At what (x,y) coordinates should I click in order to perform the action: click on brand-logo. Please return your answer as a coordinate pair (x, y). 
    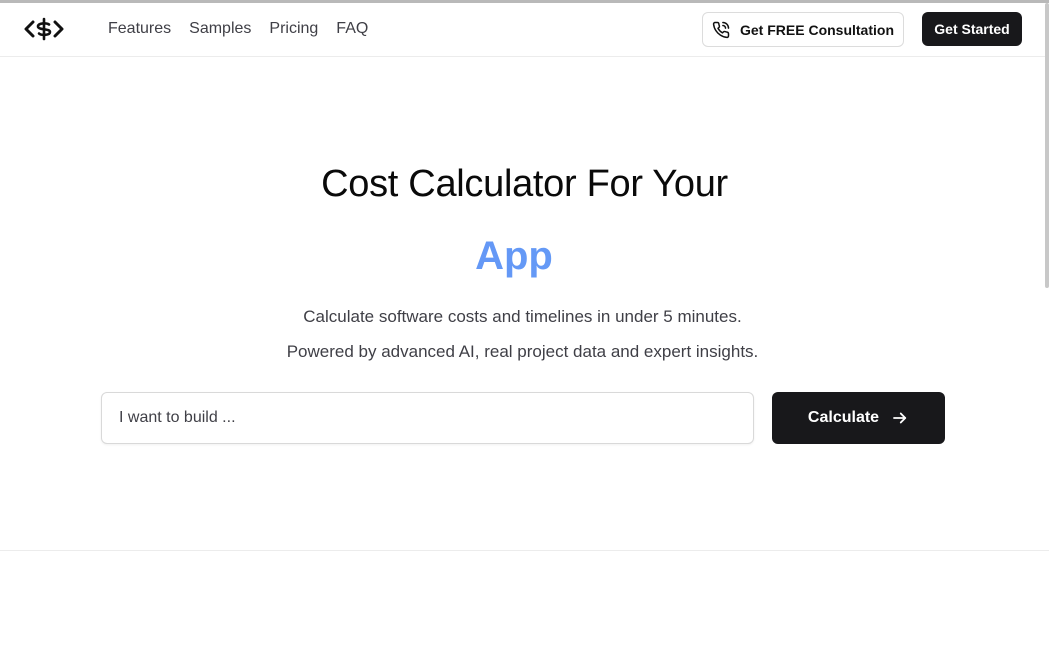
    Looking at the image, I should click on (44, 29).